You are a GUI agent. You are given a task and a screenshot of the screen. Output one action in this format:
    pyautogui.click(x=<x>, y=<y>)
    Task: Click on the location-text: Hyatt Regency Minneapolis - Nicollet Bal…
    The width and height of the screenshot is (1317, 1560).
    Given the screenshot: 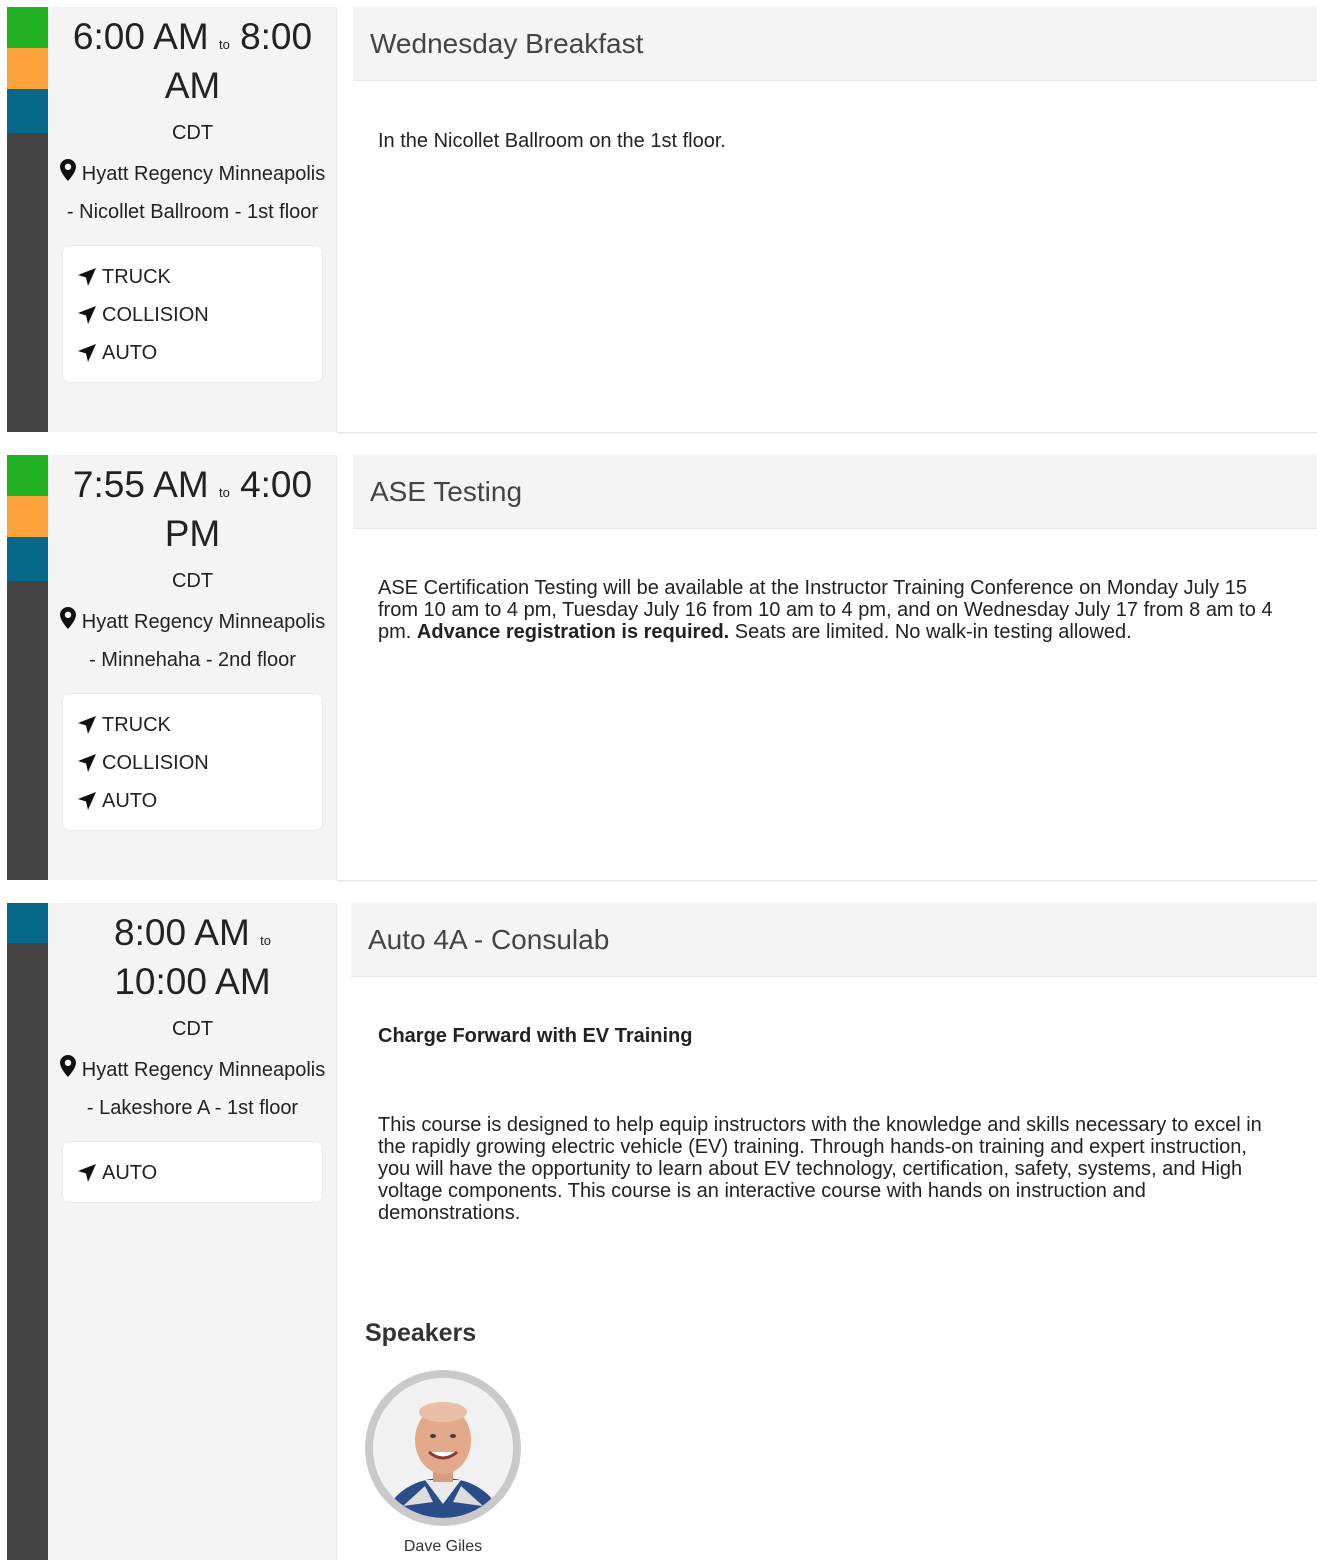 What is the action you would take?
    pyautogui.click(x=196, y=193)
    